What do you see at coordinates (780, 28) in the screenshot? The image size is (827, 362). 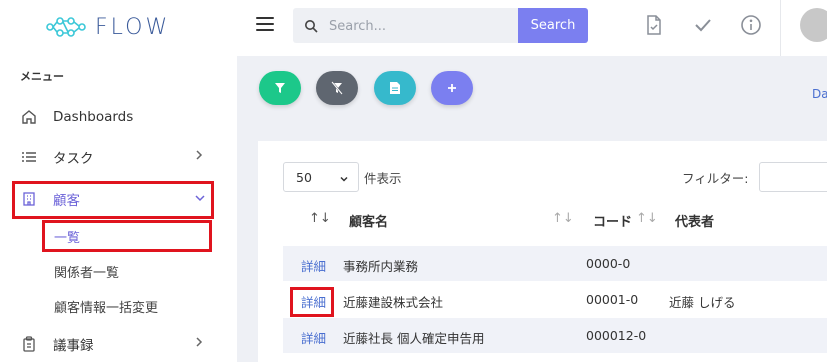 I see `topbar-divider` at bounding box center [780, 28].